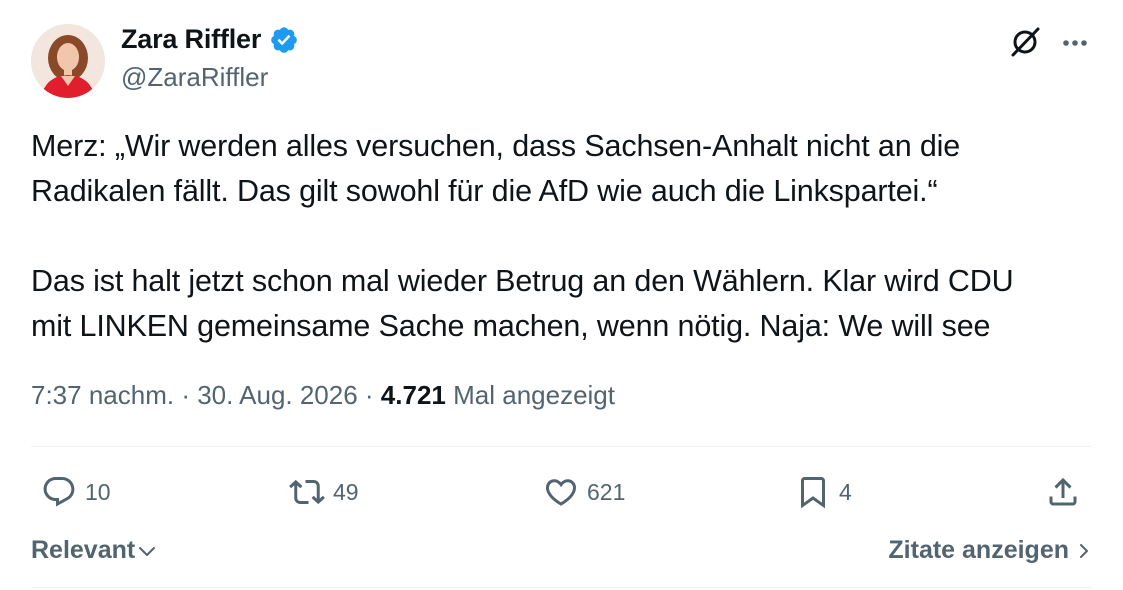  Describe the element at coordinates (1075, 42) in the screenshot. I see `more-dots-icon` at that location.